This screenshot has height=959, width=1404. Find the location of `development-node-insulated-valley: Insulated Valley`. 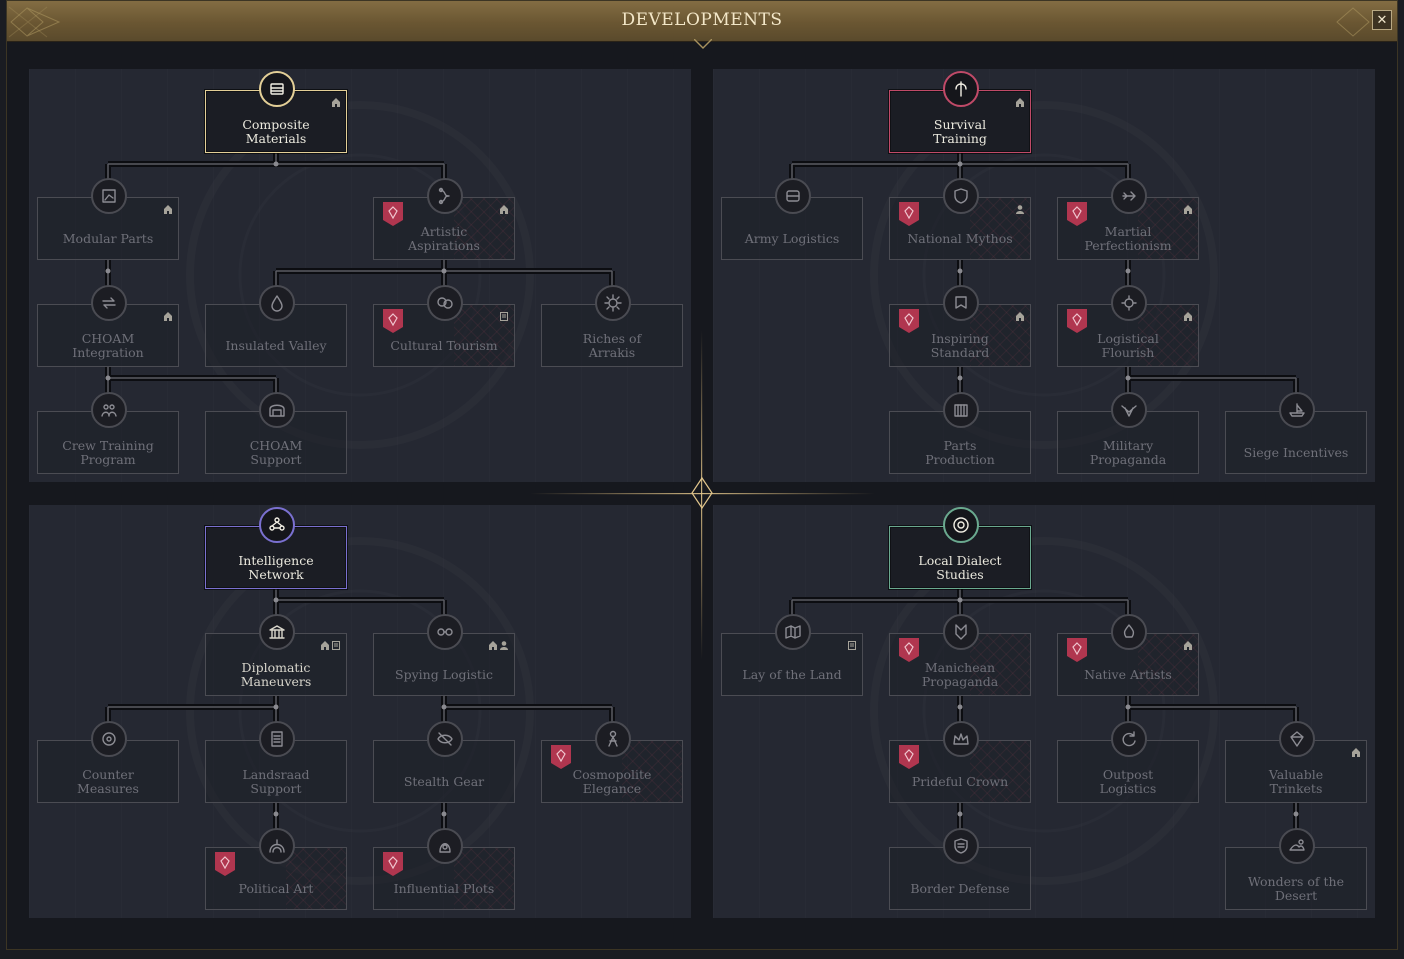

development-node-insulated-valley: Insulated Valley is located at coordinates (276, 326).